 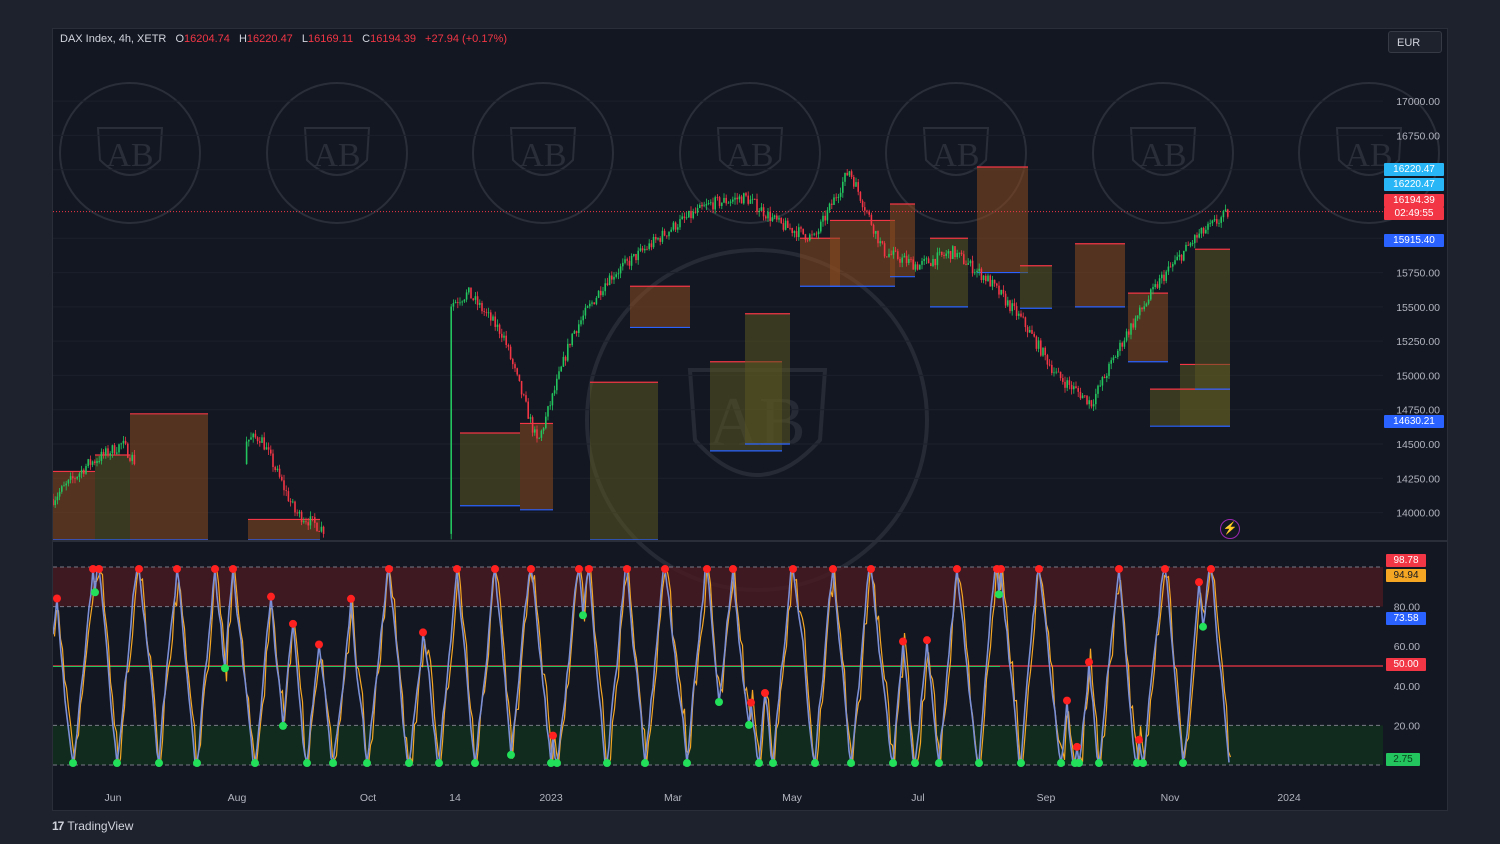 What do you see at coordinates (1418, 479) in the screenshot?
I see `price-tick-label: 14250.00` at bounding box center [1418, 479].